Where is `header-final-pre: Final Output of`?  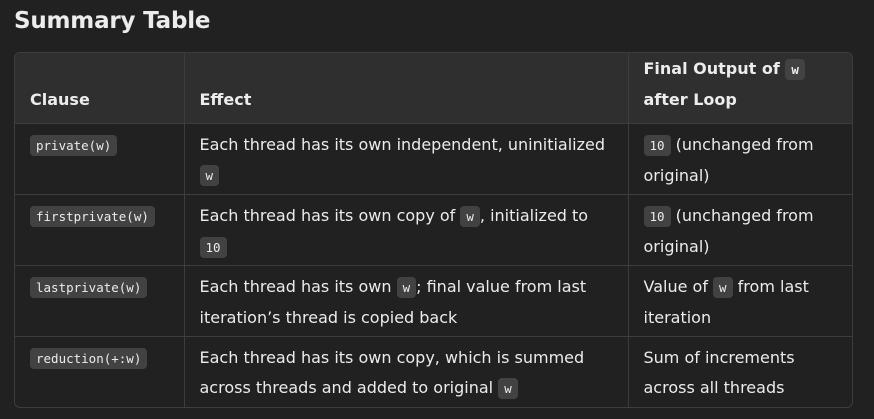
header-final-pre: Final Output of is located at coordinates (711, 68).